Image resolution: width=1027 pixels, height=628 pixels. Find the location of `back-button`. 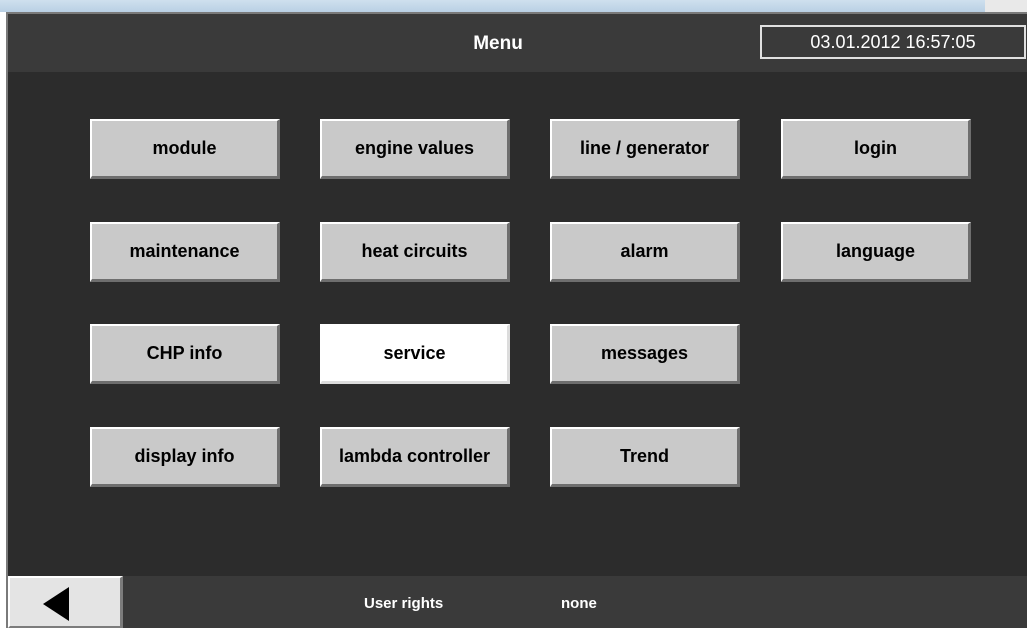

back-button is located at coordinates (65, 602).